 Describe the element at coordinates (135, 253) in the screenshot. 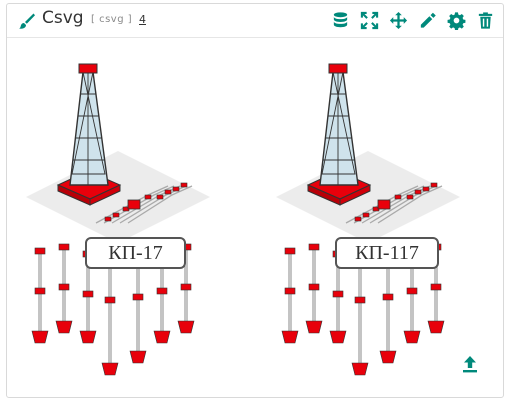

I see `platform-label-1: КП-17` at that location.